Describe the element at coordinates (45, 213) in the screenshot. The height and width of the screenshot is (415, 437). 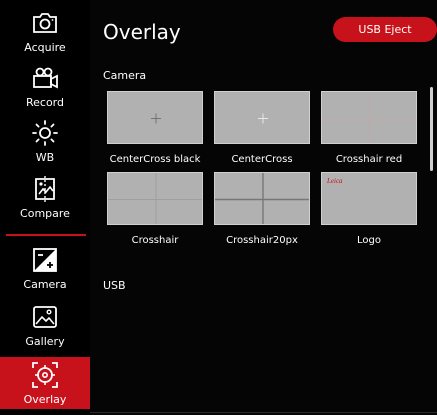
I see `sidebar-item-label: Compare` at that location.